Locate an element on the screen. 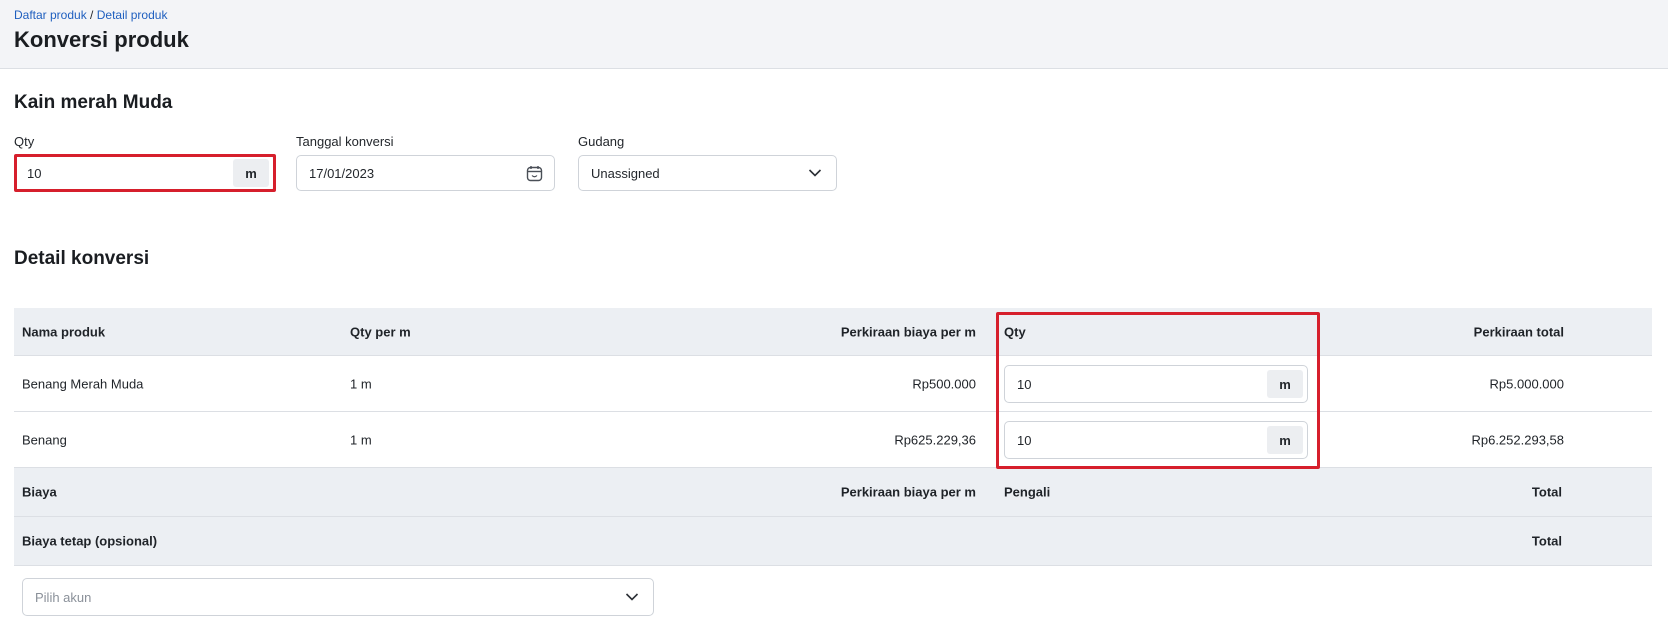  breadcrumb: Daftar produk / Detail produk is located at coordinates (90, 15).